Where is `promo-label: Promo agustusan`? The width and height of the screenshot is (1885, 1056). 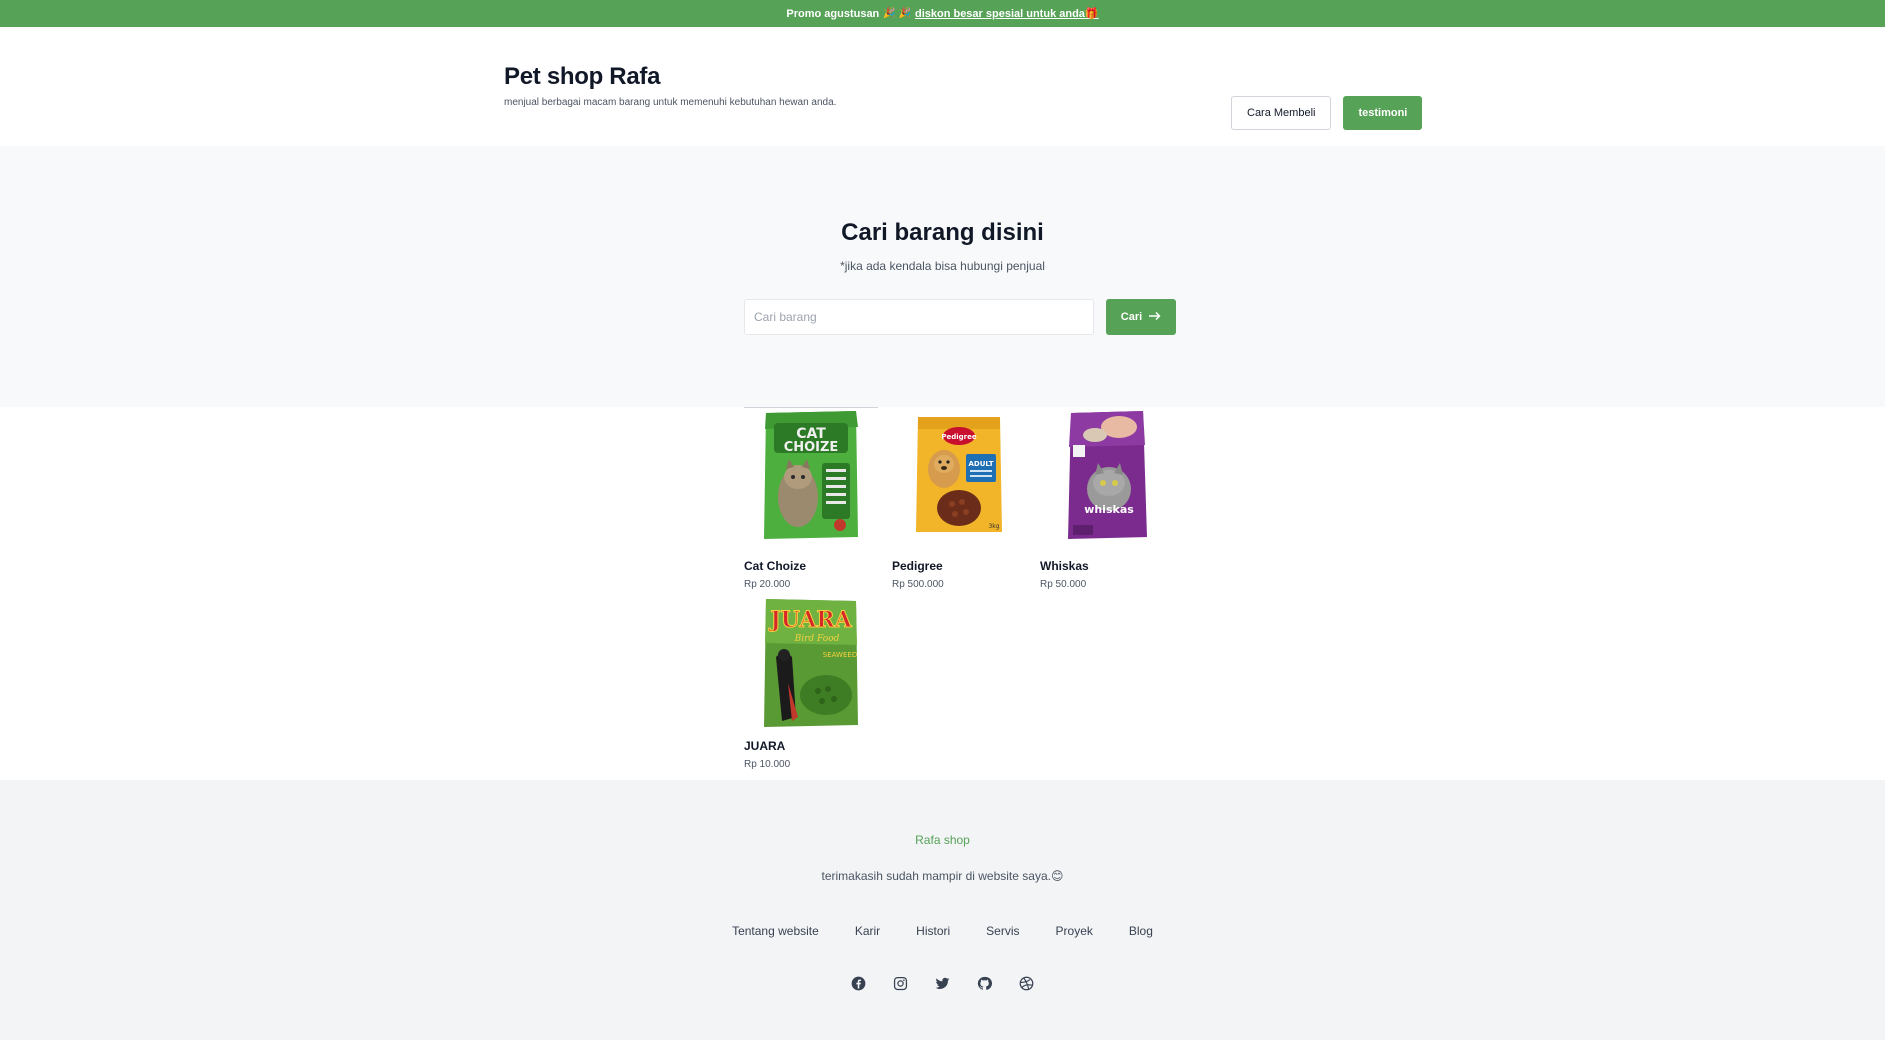
promo-label: Promo agustusan is located at coordinates (833, 13).